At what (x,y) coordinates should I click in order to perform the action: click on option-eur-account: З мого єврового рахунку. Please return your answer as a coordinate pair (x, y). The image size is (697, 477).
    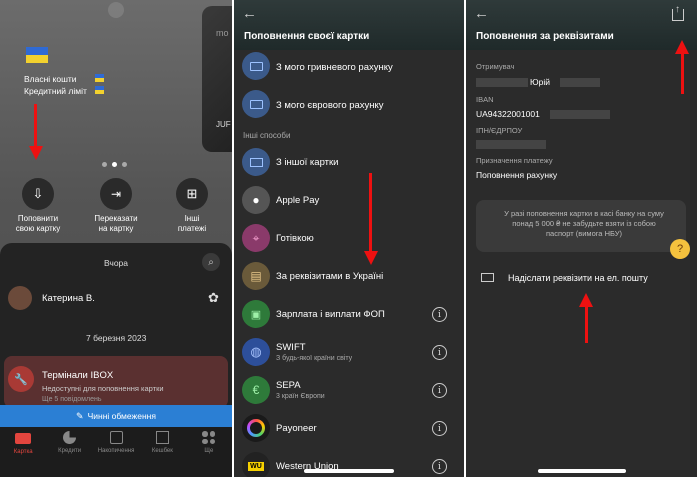
    Looking at the image, I should click on (349, 106).